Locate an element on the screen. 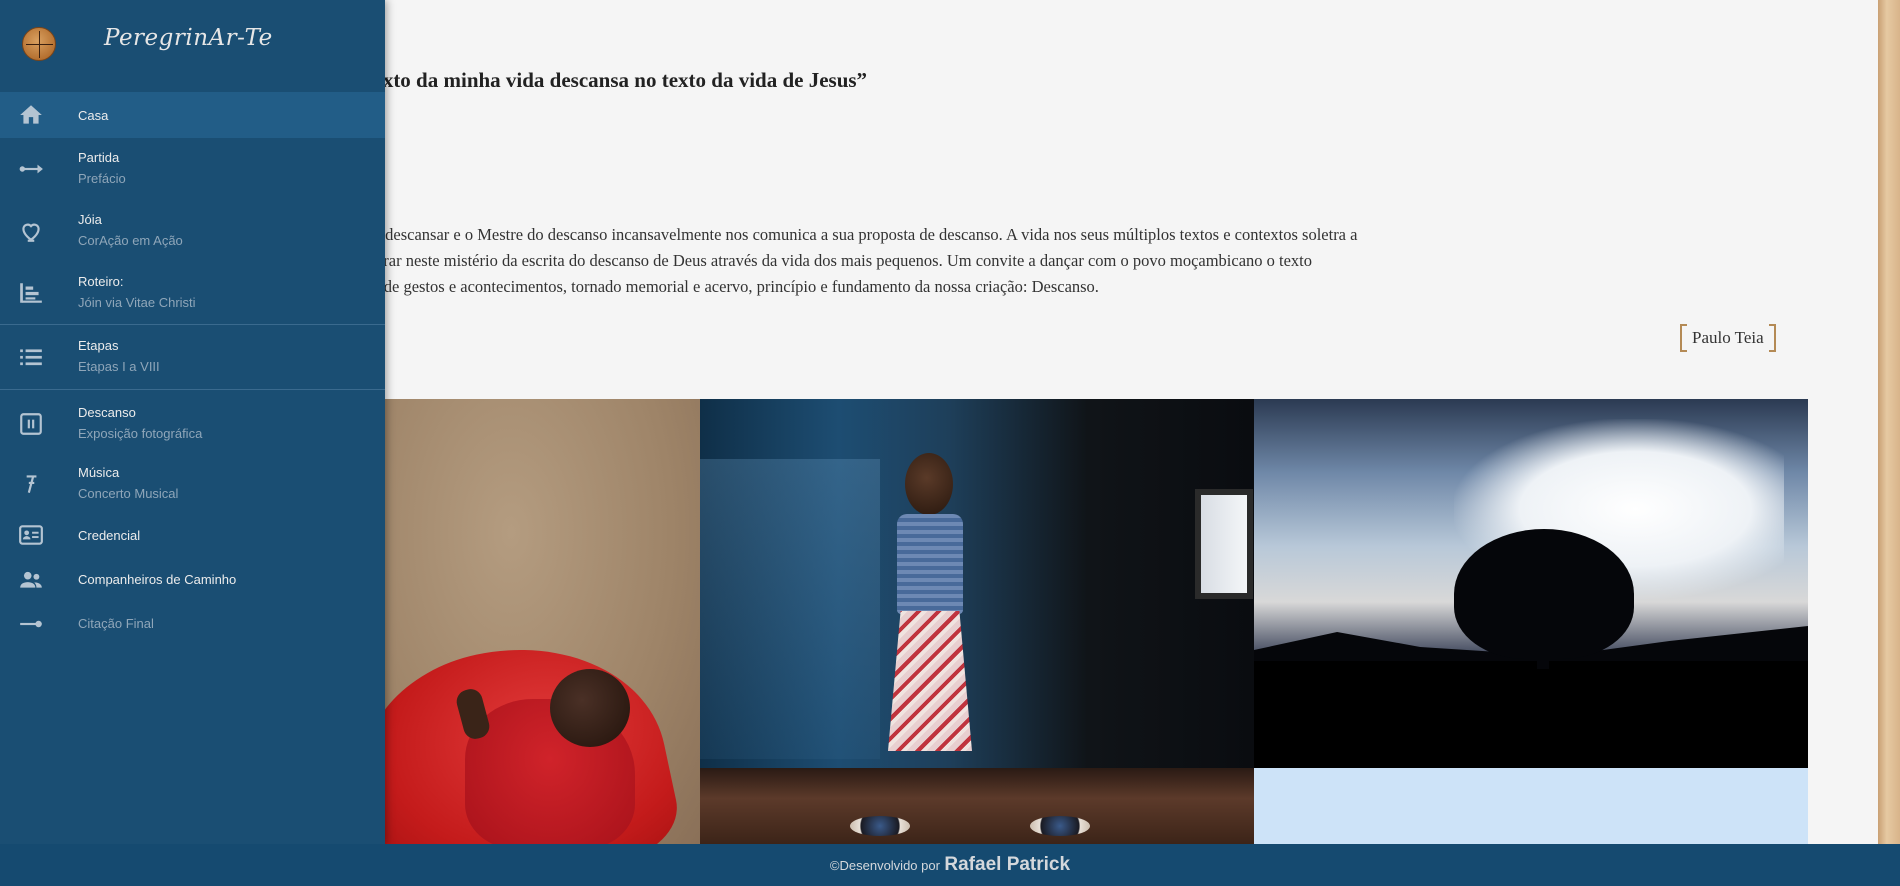  sidebar-item-label: Citação Final is located at coordinates (116, 623).